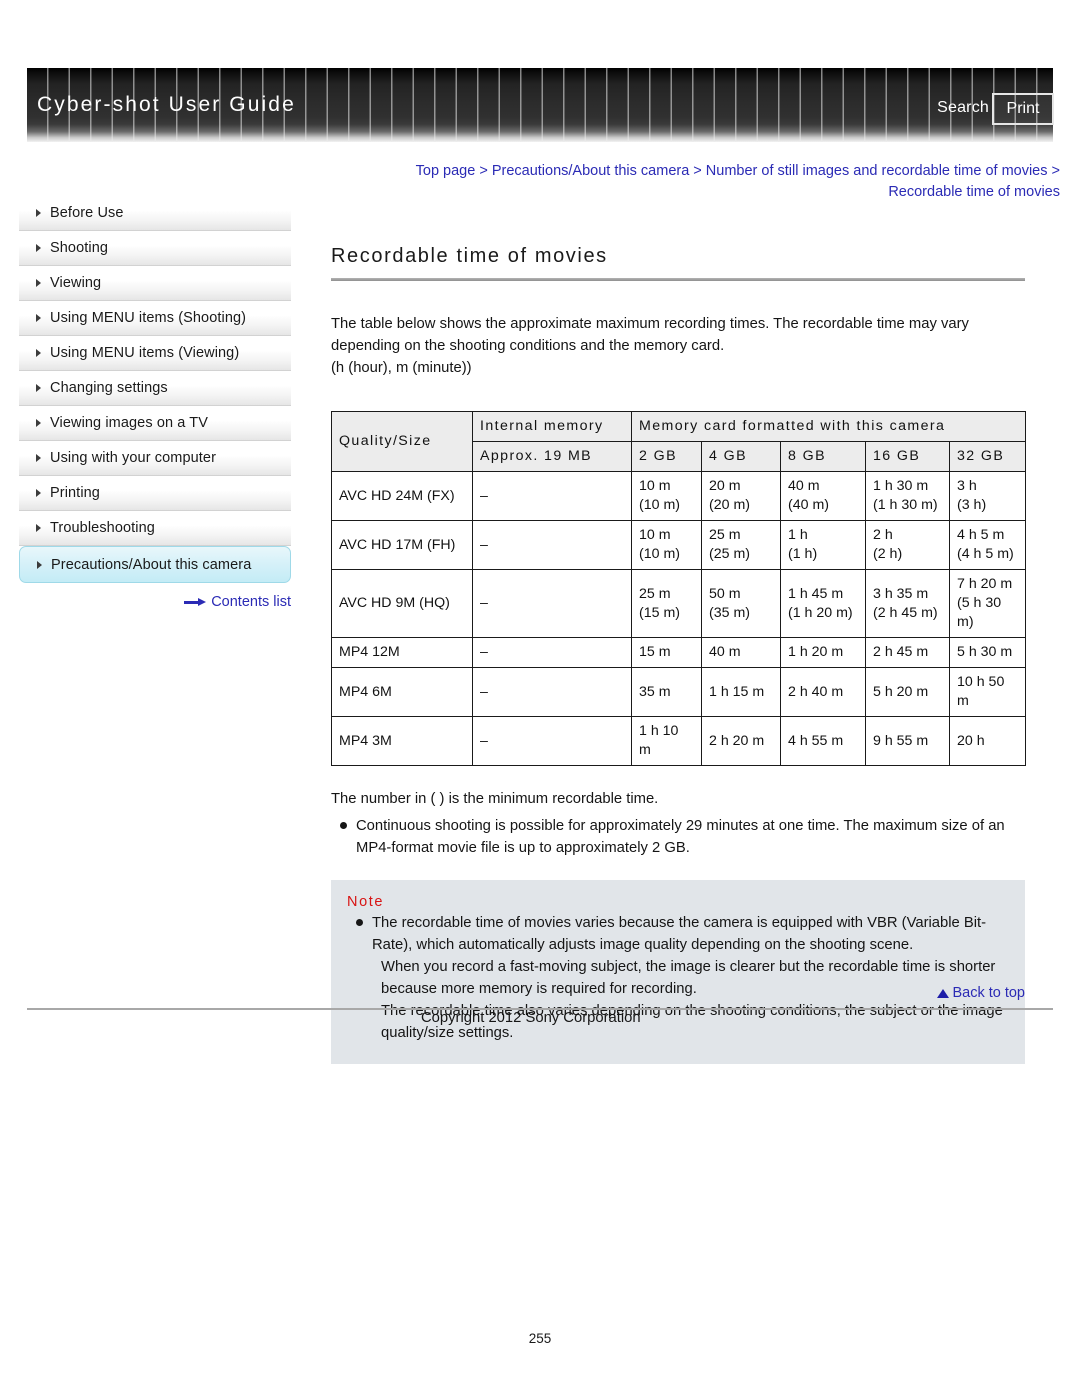 This screenshot has height=1397, width=1080. Describe the element at coordinates (678, 993) in the screenshot. I see `back-to-top-link: Back to top` at that location.